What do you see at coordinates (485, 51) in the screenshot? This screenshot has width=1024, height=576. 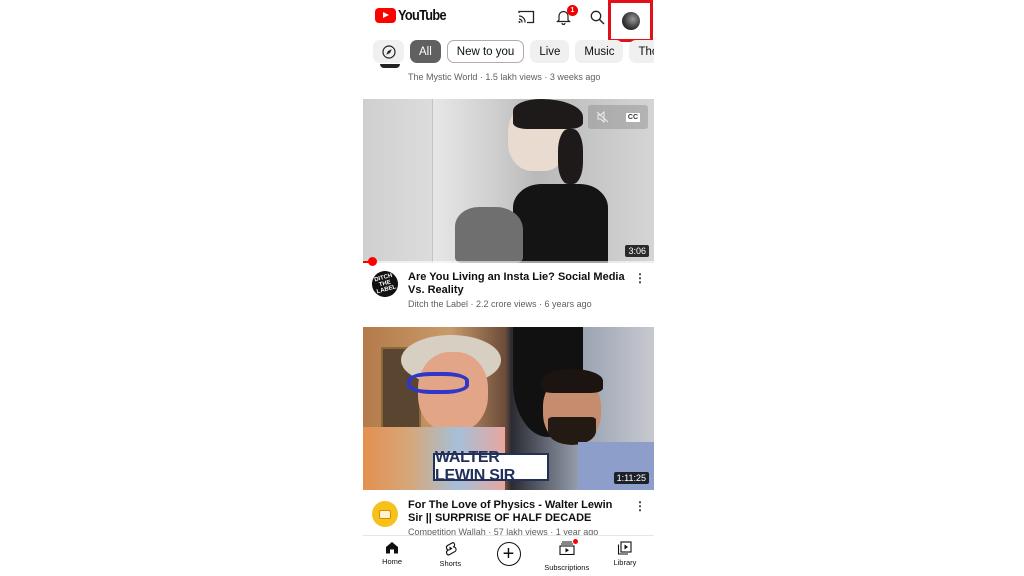 I see `chip-new-to-you: New to you` at bounding box center [485, 51].